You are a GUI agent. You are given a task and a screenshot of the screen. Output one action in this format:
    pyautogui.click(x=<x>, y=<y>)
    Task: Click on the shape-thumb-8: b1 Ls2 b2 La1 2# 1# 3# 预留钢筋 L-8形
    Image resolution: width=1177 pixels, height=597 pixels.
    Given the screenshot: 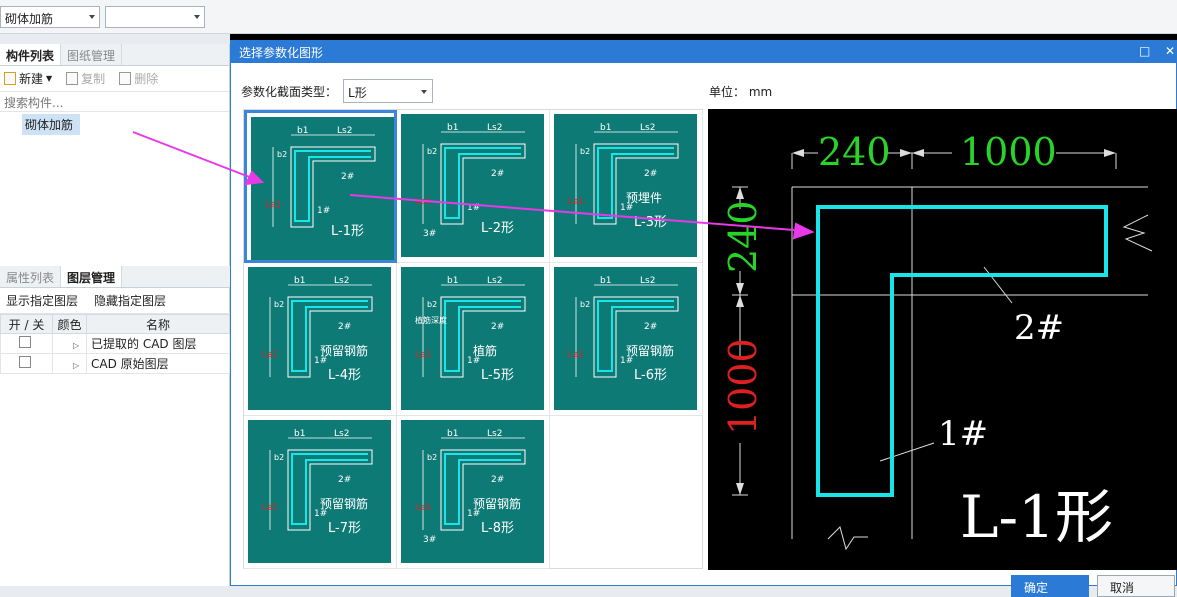 What is the action you would take?
    pyautogui.click(x=473, y=492)
    